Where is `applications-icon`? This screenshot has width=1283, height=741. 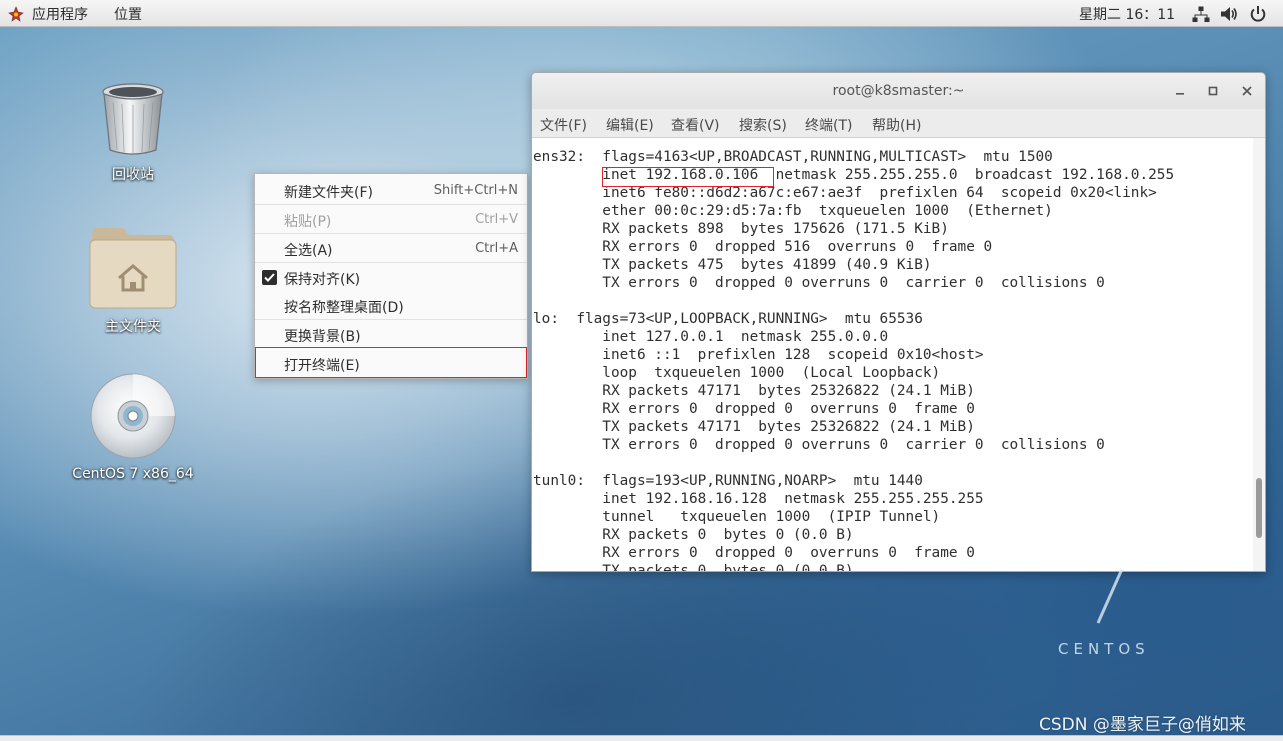
applications-icon is located at coordinates (16, 14).